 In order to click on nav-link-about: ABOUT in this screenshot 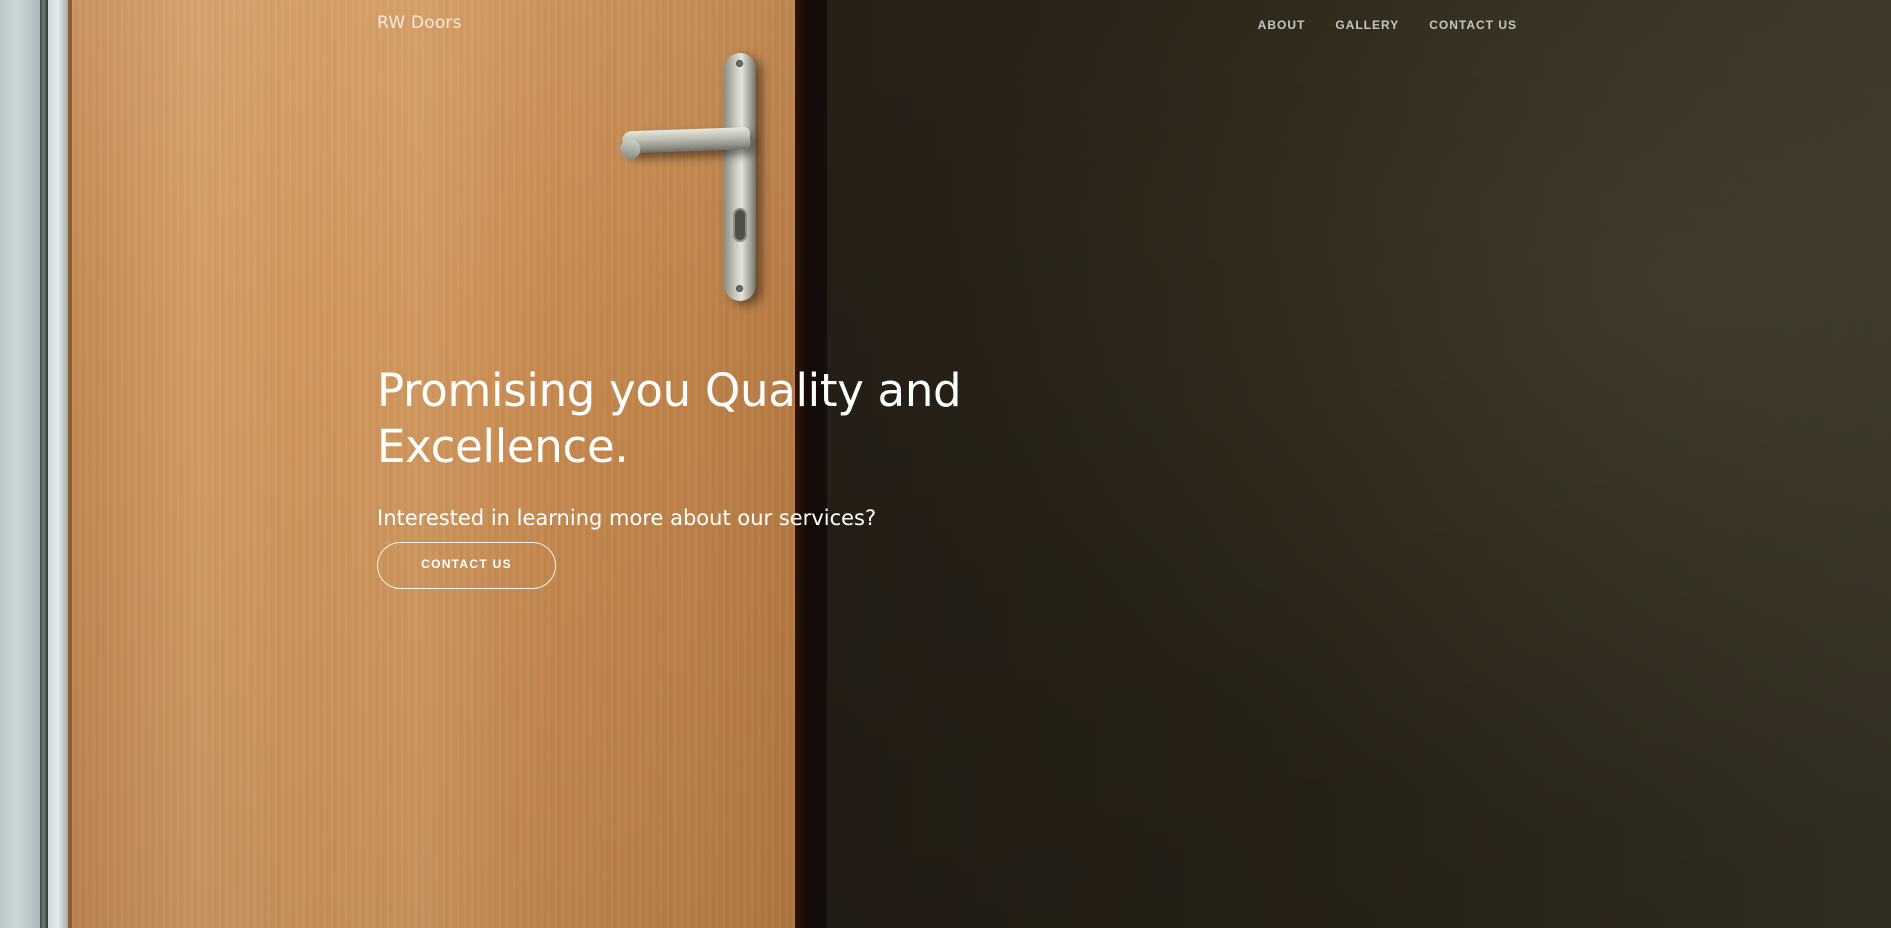, I will do `click(1282, 25)`.